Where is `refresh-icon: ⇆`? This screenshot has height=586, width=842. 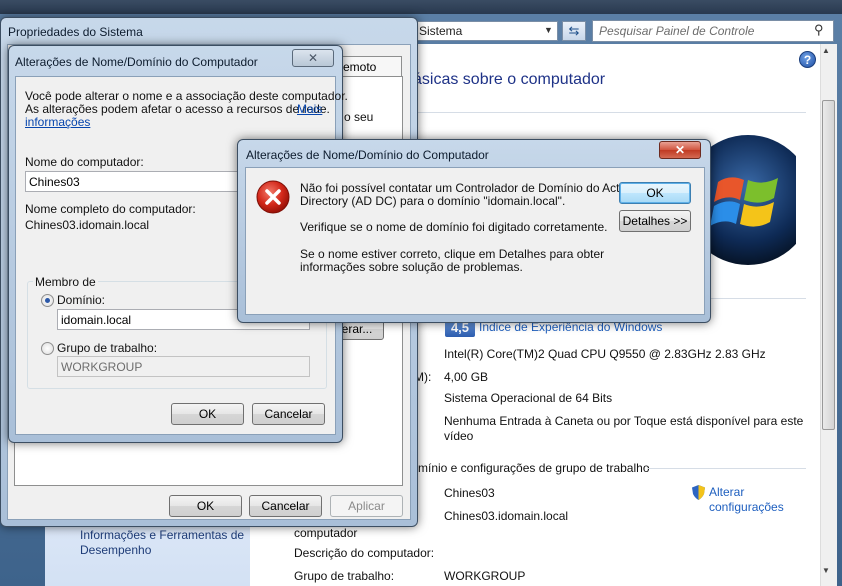
refresh-icon: ⇆ is located at coordinates (574, 30).